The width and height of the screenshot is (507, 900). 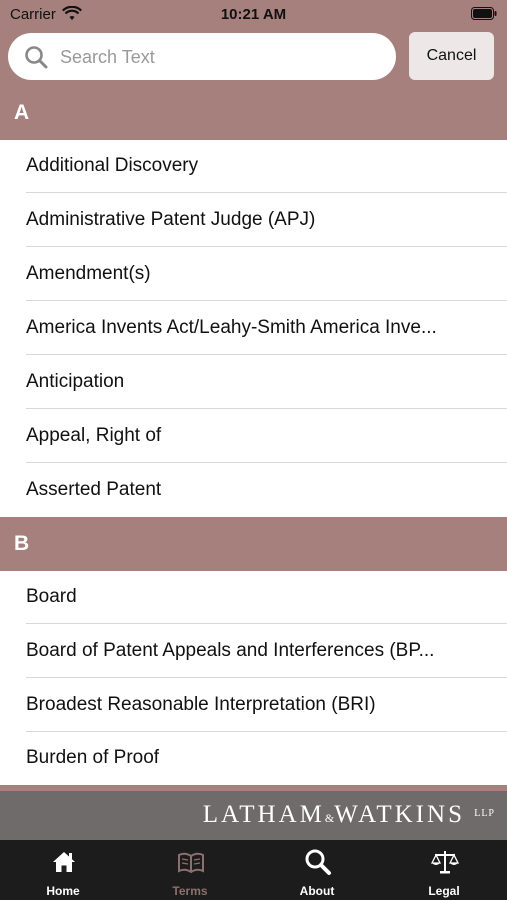 What do you see at coordinates (444, 891) in the screenshot?
I see `tab-label: Legal` at bounding box center [444, 891].